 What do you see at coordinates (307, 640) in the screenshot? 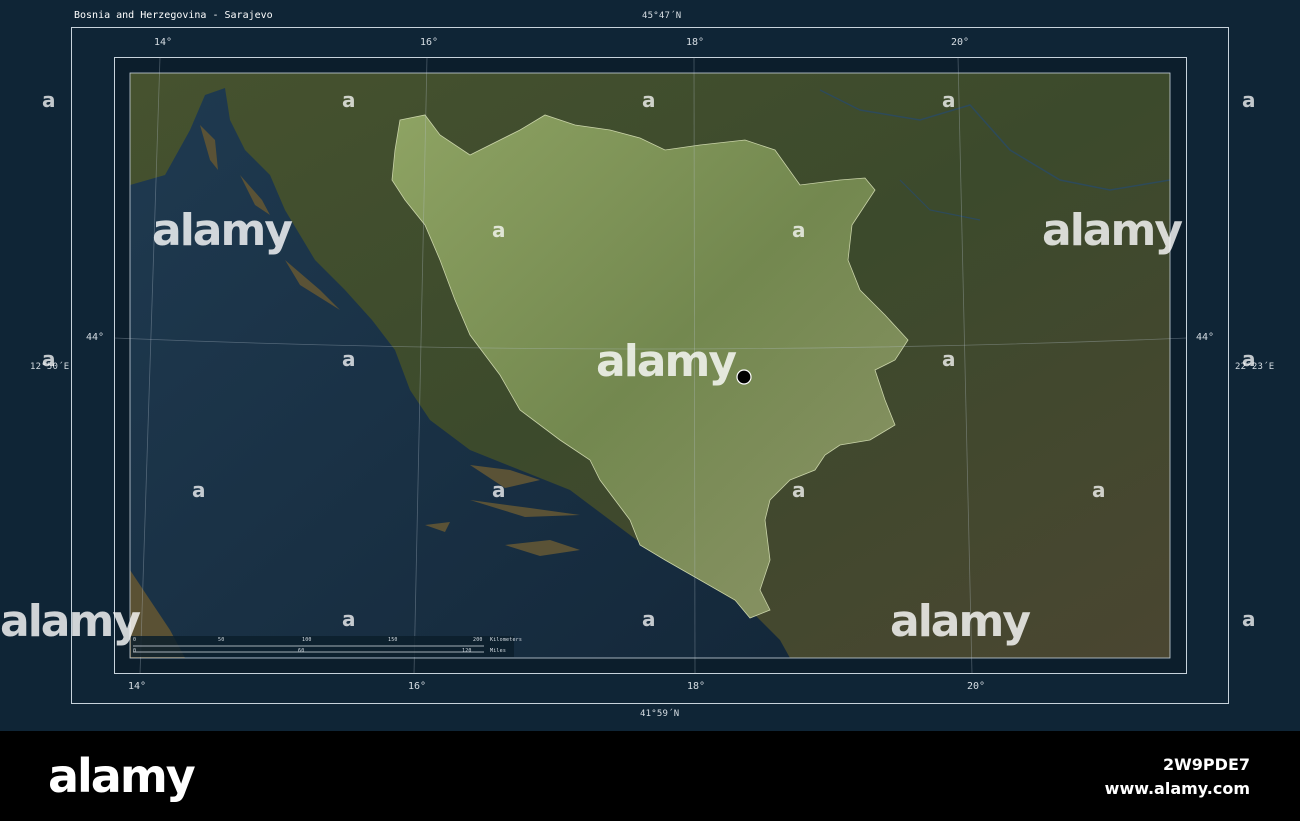
I see `scale-km-100: 100` at bounding box center [307, 640].